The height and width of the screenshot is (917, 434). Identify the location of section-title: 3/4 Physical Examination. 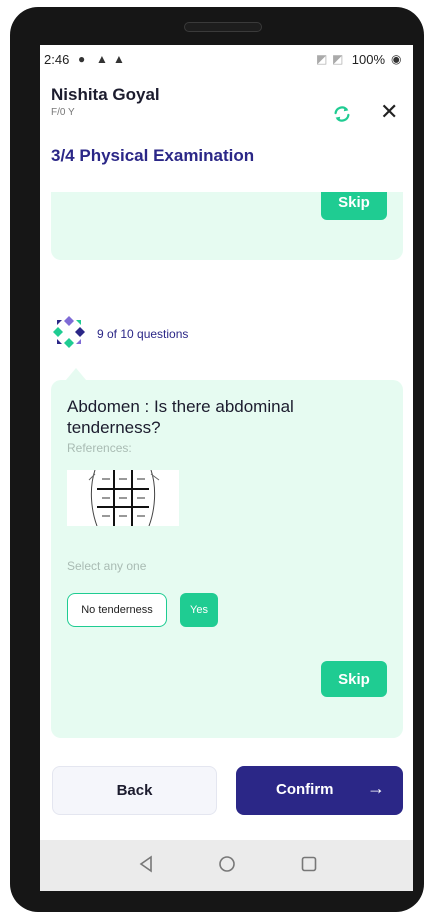
(153, 155).